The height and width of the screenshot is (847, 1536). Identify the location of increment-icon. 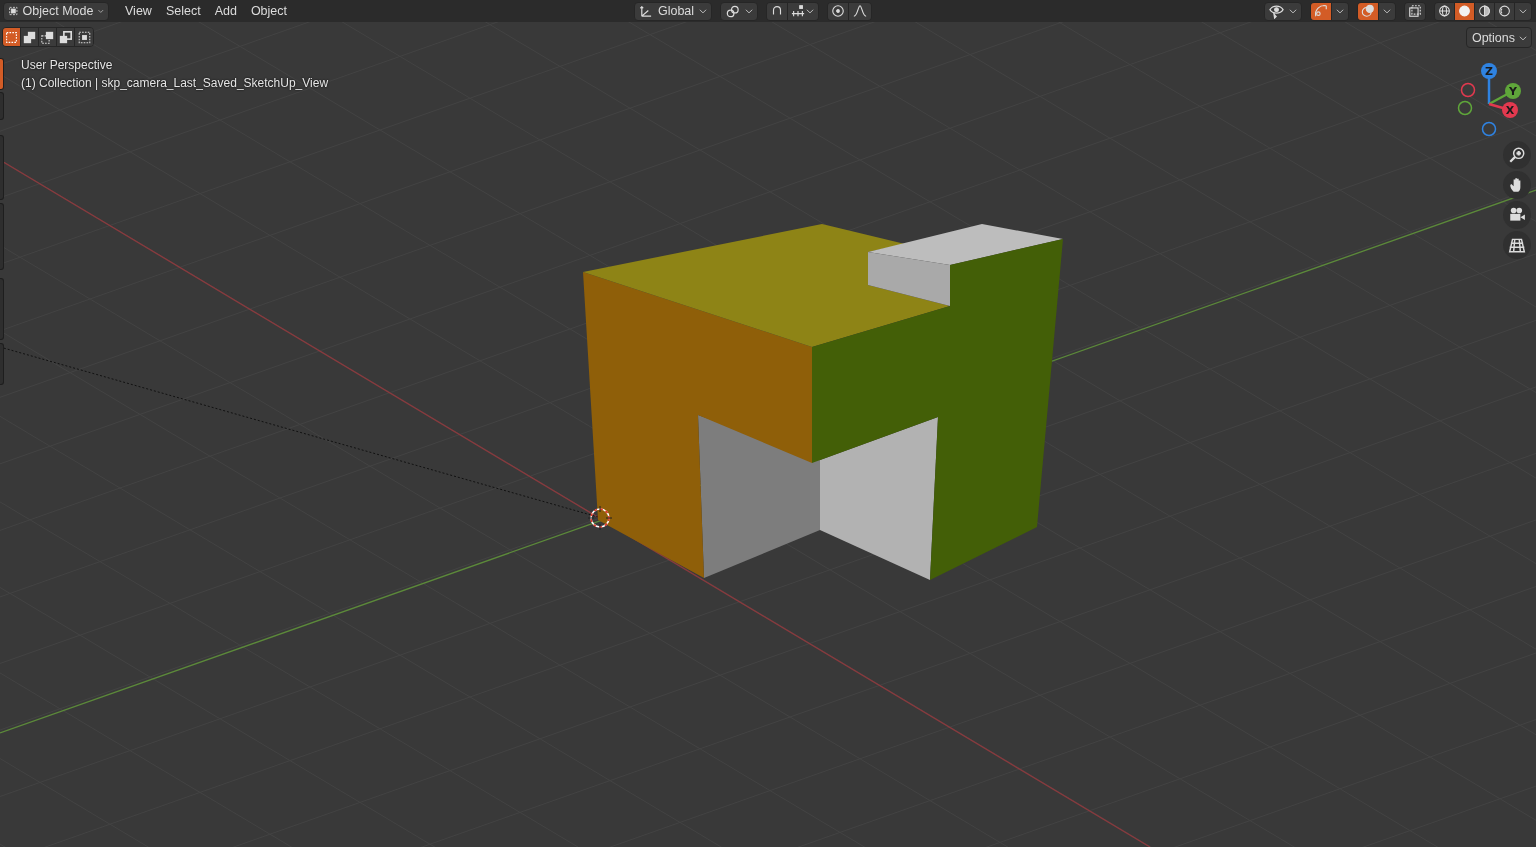
(798, 11).